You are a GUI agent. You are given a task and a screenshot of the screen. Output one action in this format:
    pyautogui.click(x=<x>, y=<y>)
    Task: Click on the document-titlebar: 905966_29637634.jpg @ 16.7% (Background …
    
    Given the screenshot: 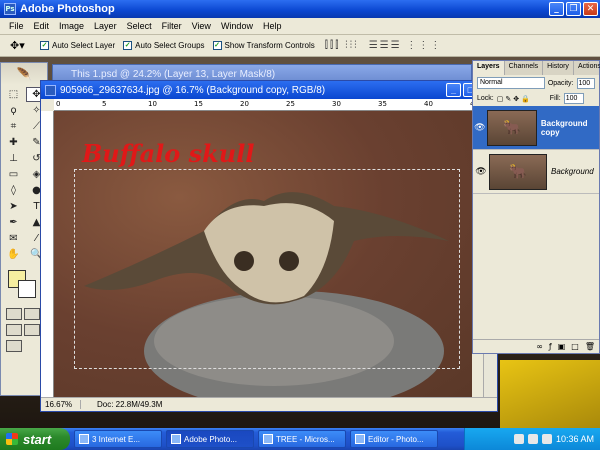 What is the action you would take?
    pyautogui.click(x=269, y=90)
    